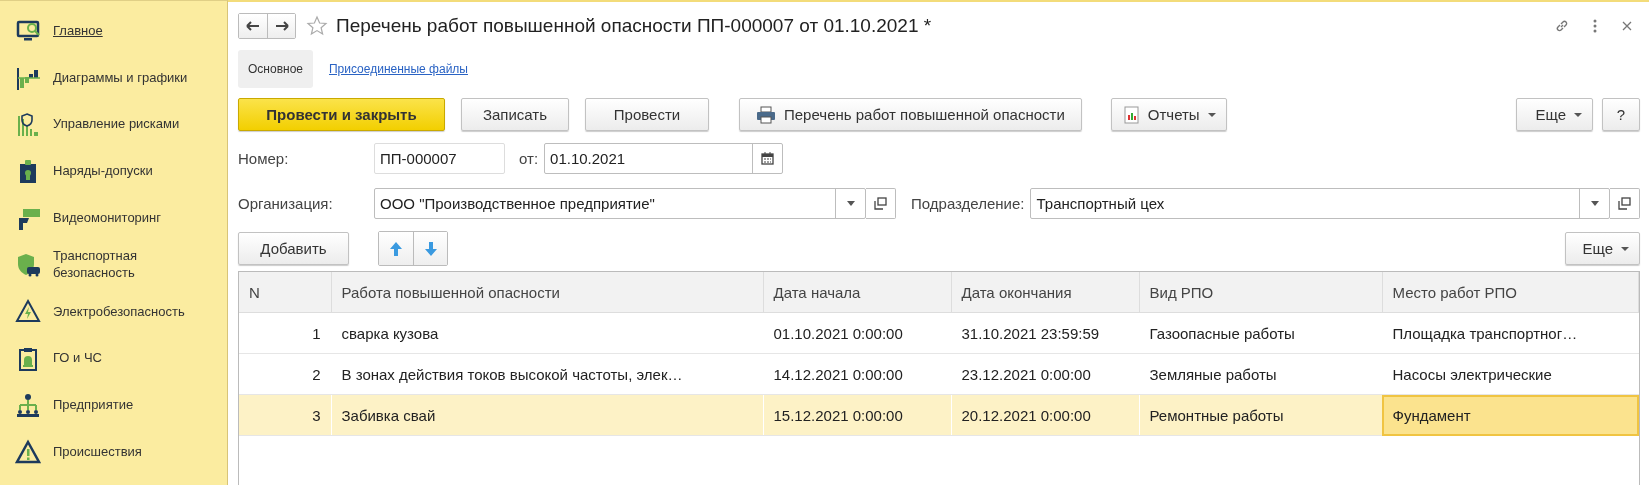 Image resolution: width=1649 pixels, height=485 pixels. Describe the element at coordinates (1131, 114) in the screenshot. I see `report-icon` at that location.